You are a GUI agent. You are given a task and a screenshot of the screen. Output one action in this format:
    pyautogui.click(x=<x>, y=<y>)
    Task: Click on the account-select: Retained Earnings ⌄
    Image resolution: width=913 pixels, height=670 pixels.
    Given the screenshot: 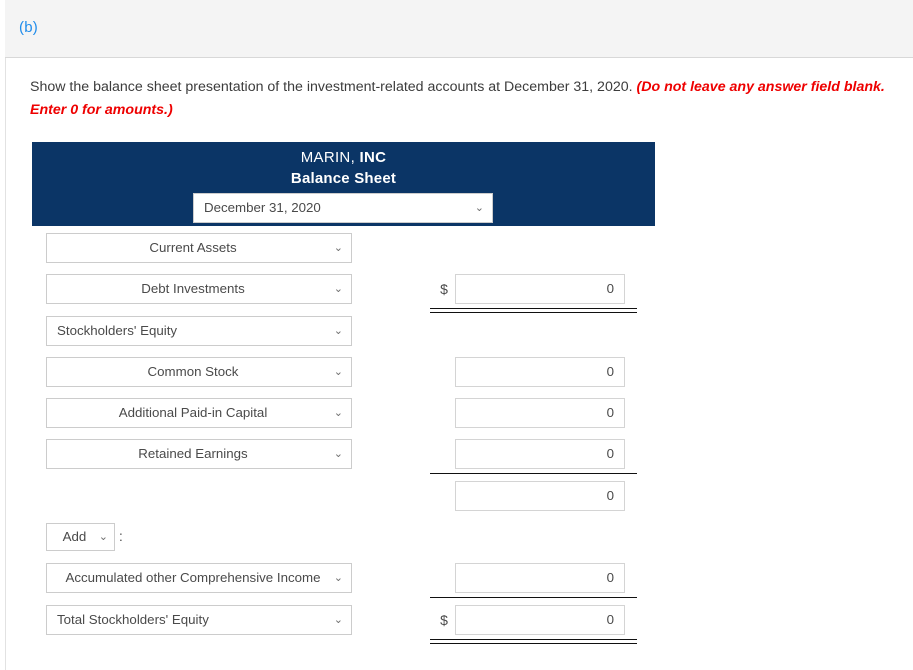 What is the action you would take?
    pyautogui.click(x=199, y=454)
    